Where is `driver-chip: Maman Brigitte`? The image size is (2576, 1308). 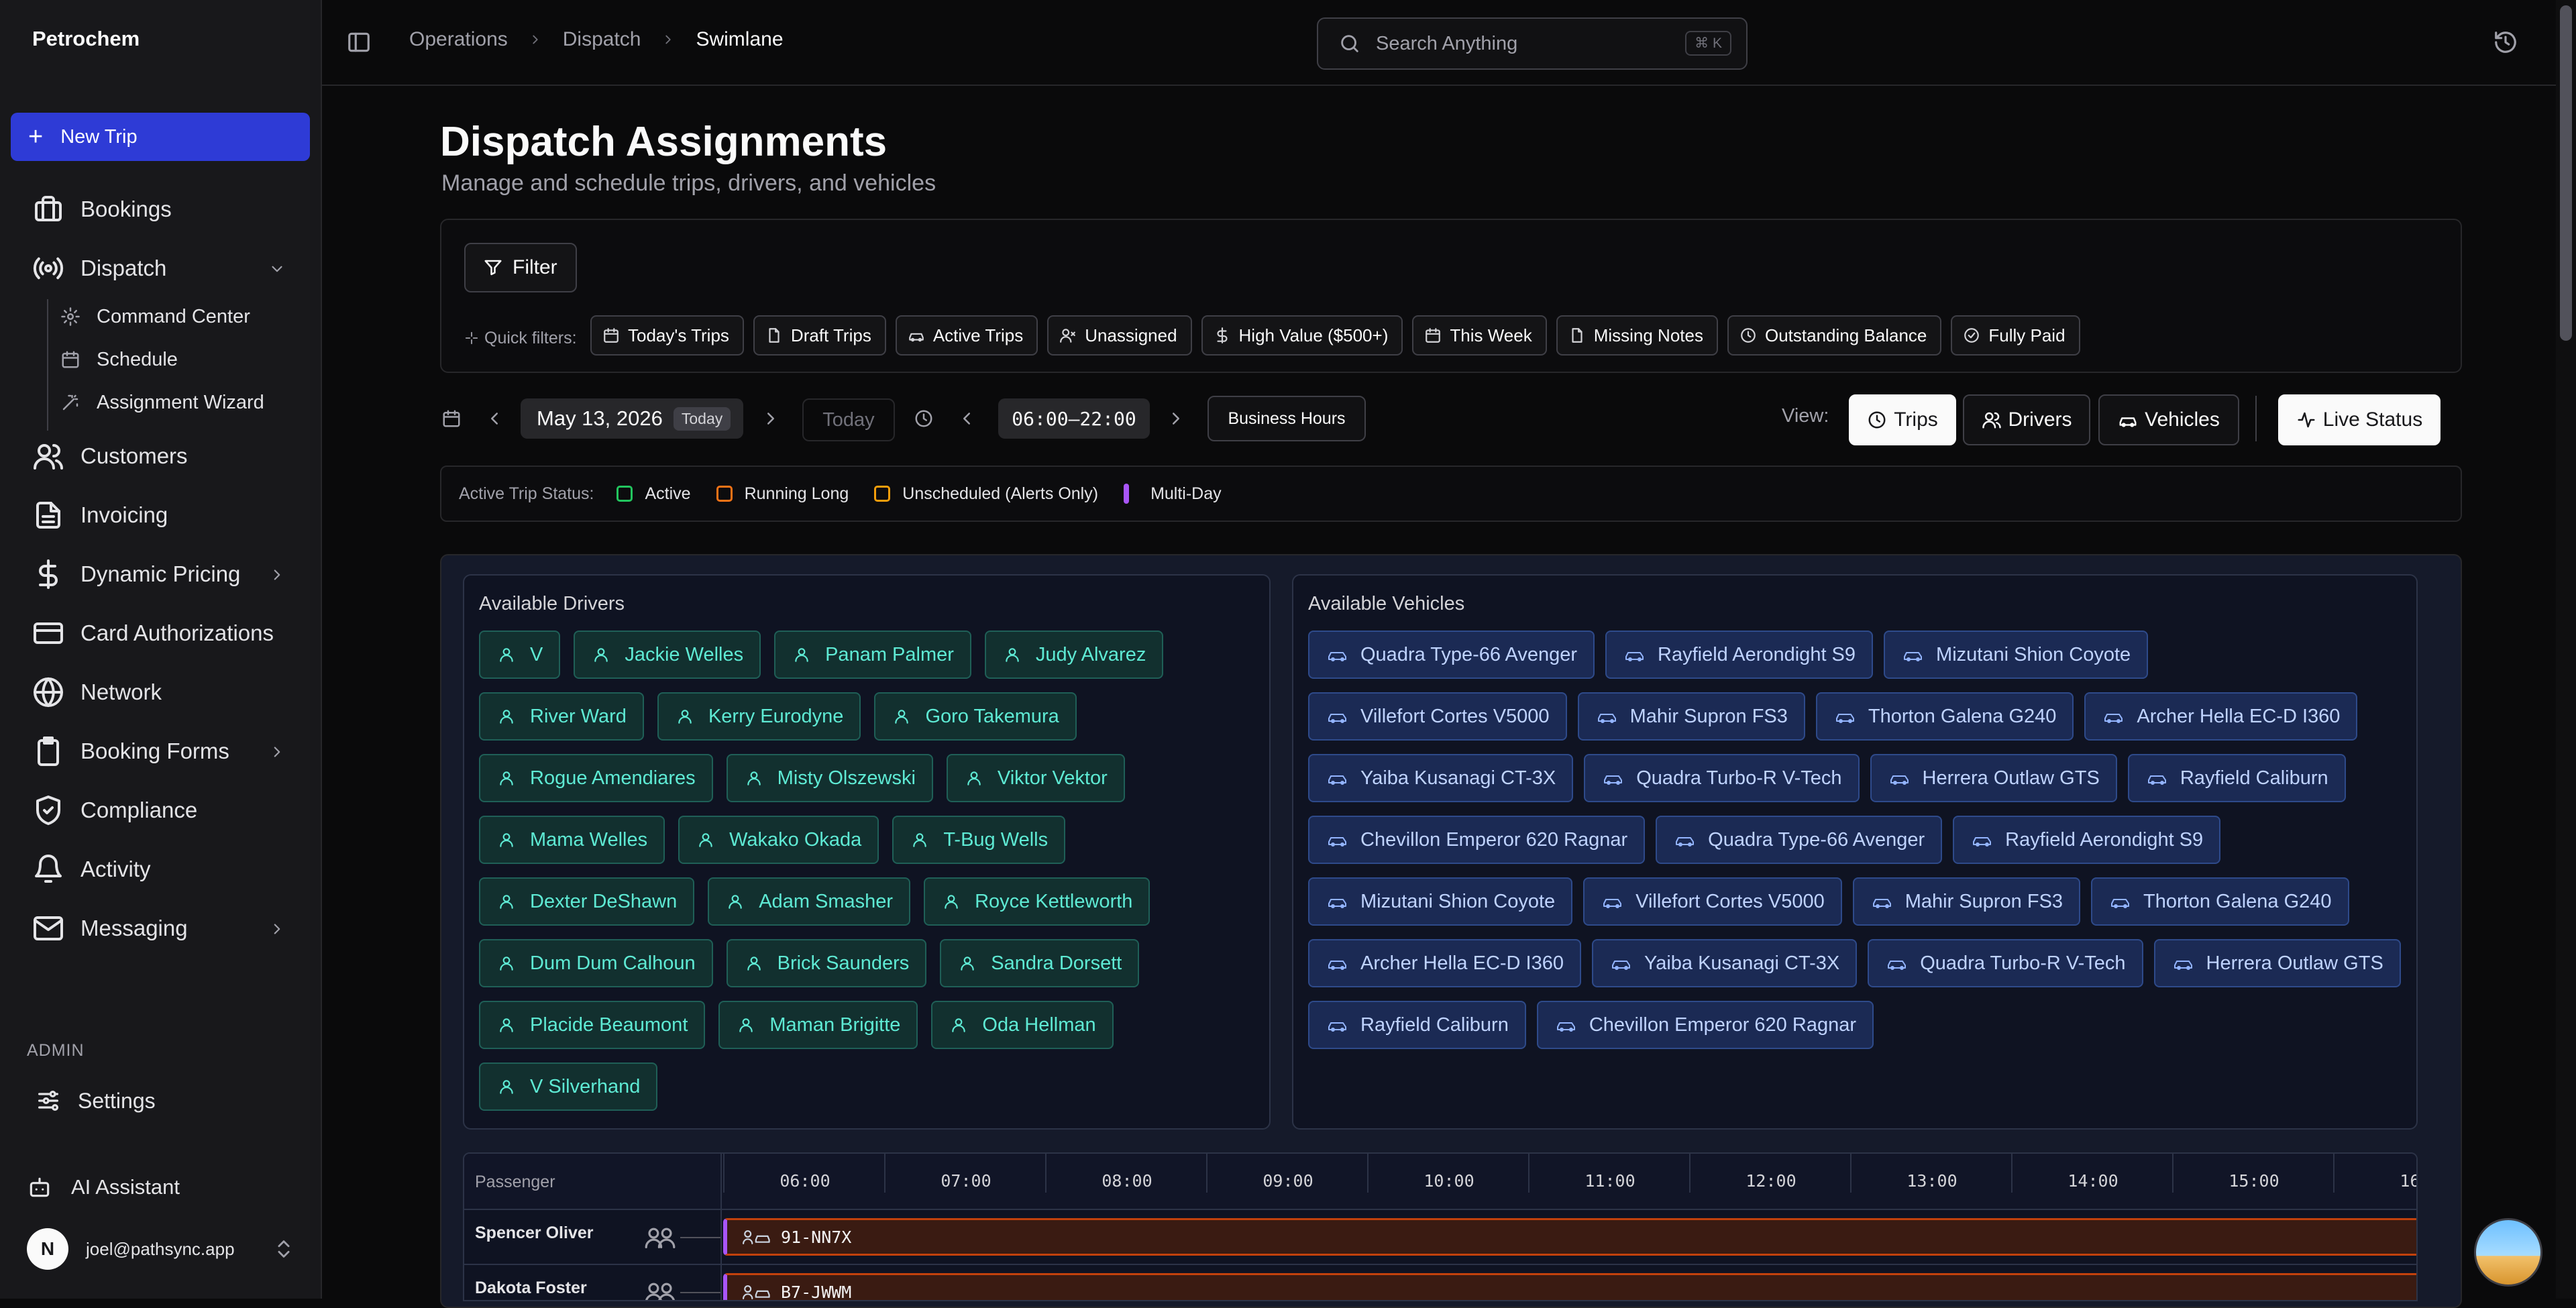 driver-chip: Maman Brigitte is located at coordinates (818, 1025).